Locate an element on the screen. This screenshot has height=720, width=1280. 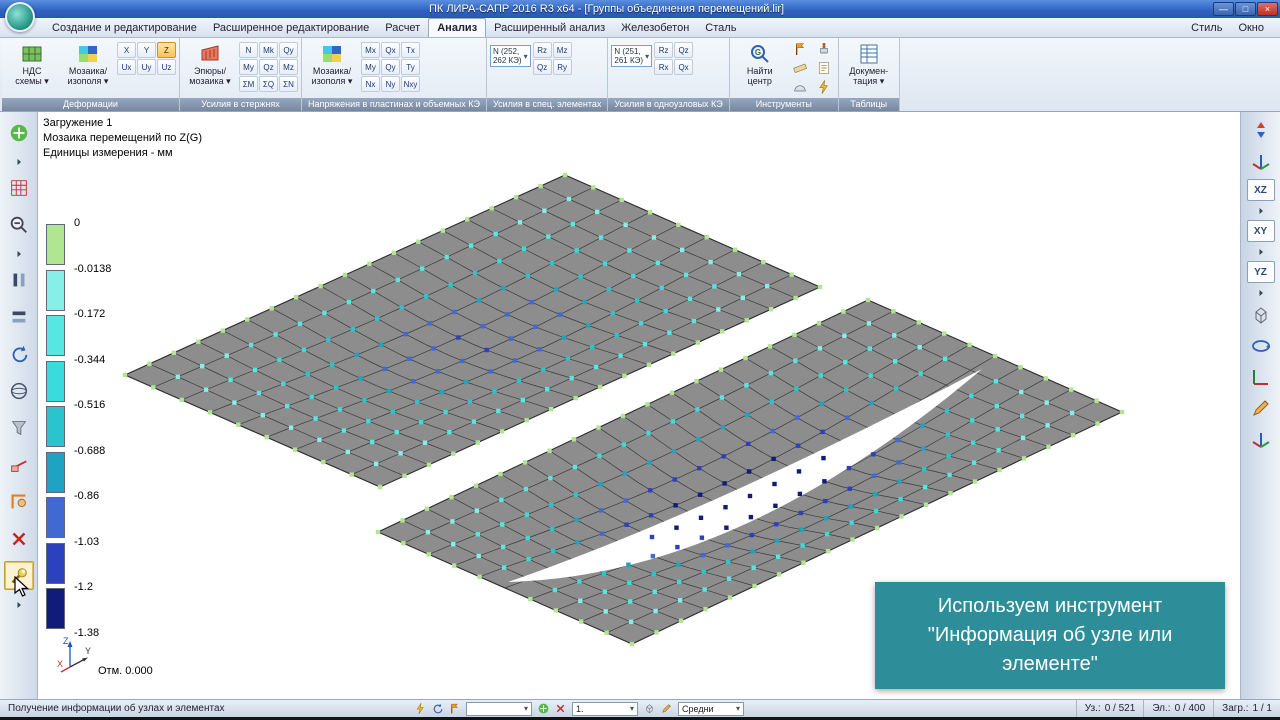
bar-force-buttons-N: N is located at coordinates (248, 50).